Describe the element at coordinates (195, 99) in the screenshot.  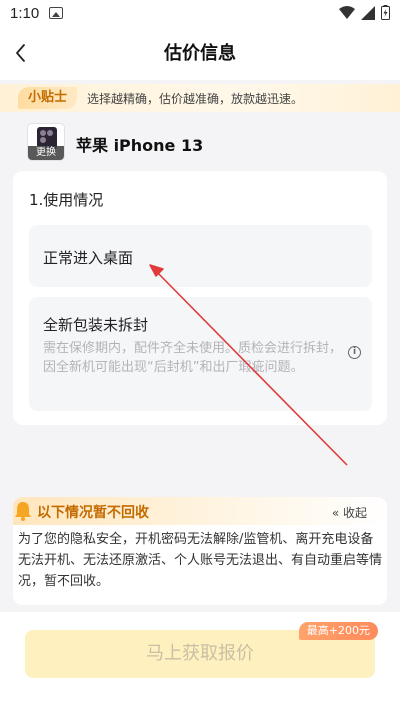
I see `tip-text: 选择越精确，估价越准确，放款越迅速。` at that location.